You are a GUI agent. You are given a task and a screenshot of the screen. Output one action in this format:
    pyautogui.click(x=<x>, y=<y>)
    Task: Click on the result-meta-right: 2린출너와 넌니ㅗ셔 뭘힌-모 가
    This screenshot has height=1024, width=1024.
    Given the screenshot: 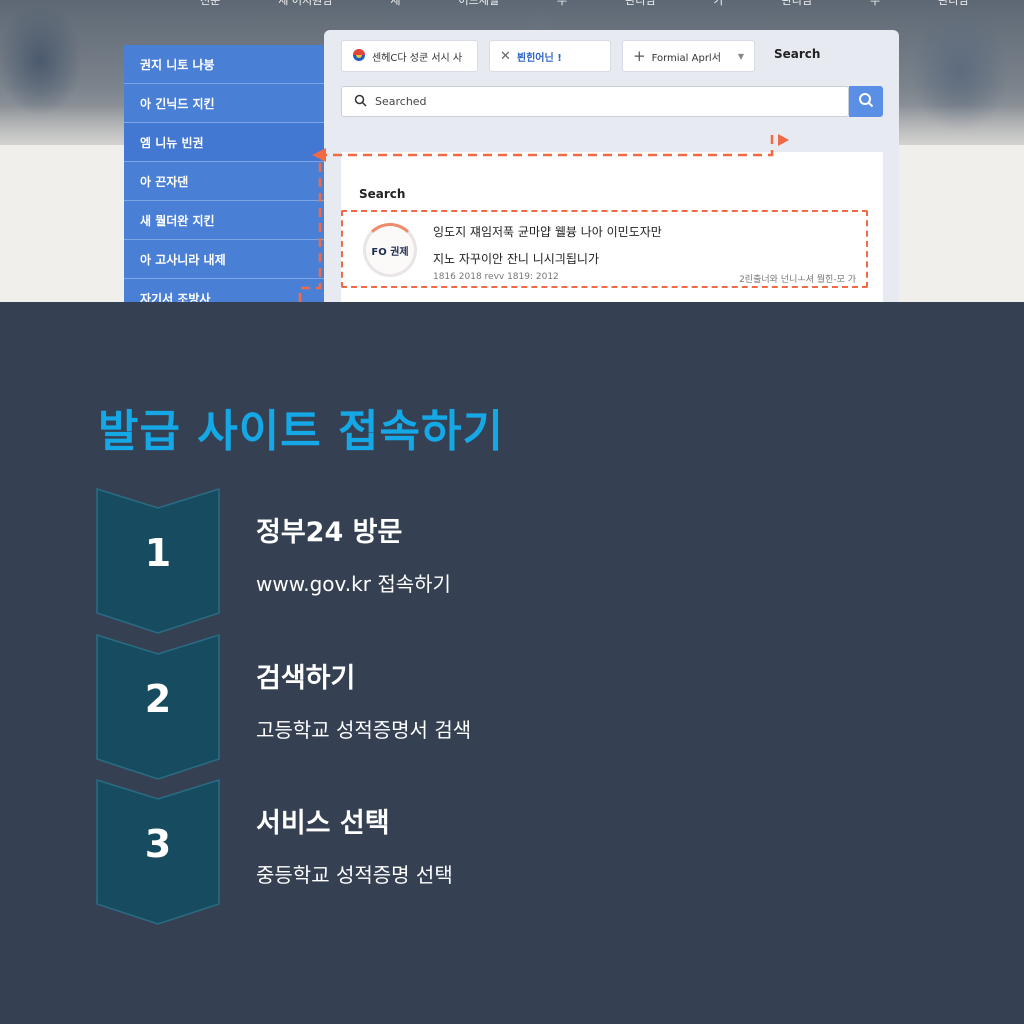 What is the action you would take?
    pyautogui.click(x=797, y=280)
    